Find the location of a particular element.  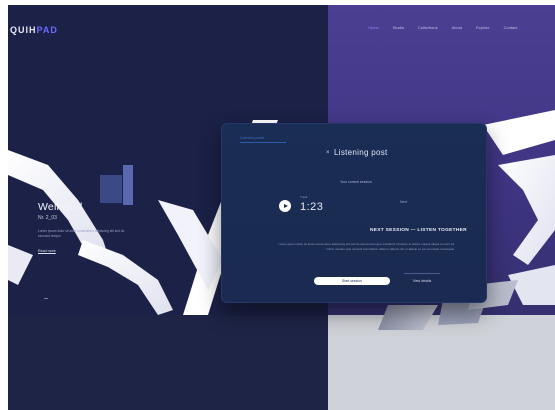

nav-studio: Studio is located at coordinates (398, 27).